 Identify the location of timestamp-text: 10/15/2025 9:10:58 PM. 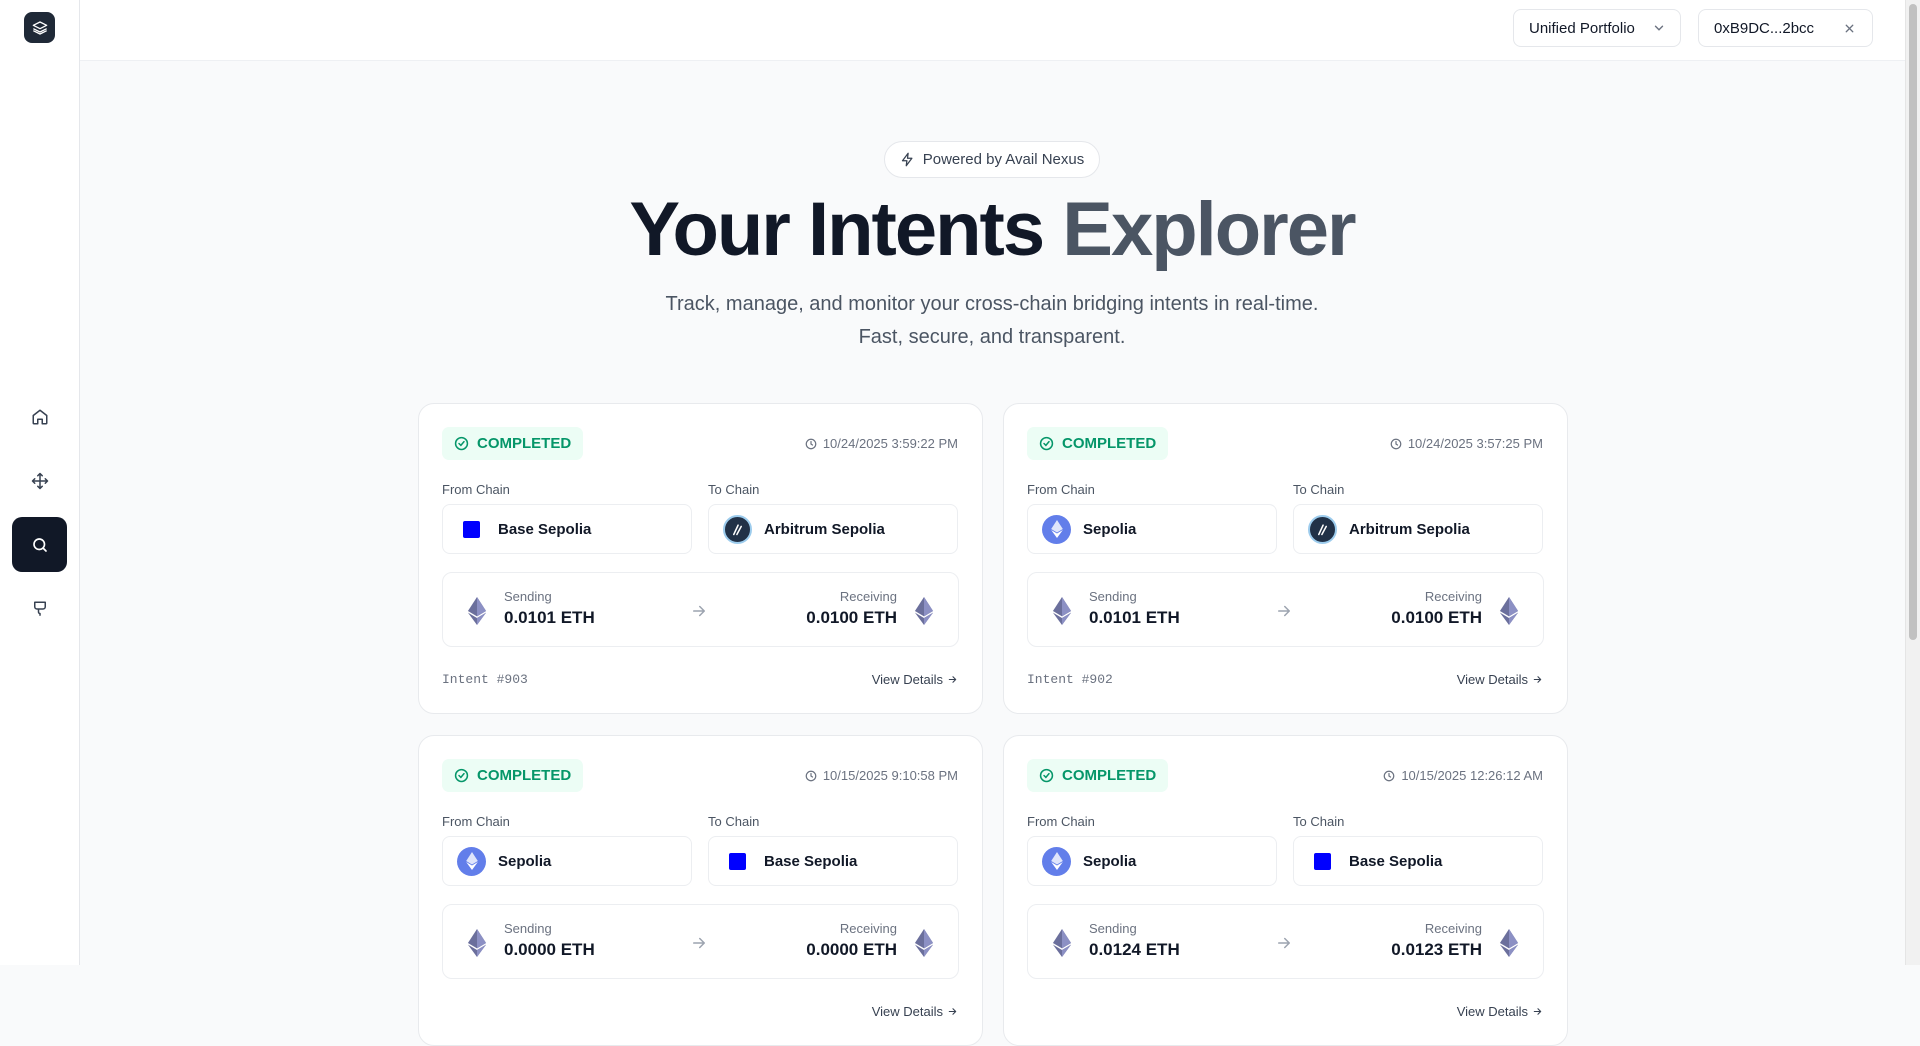
(890, 775).